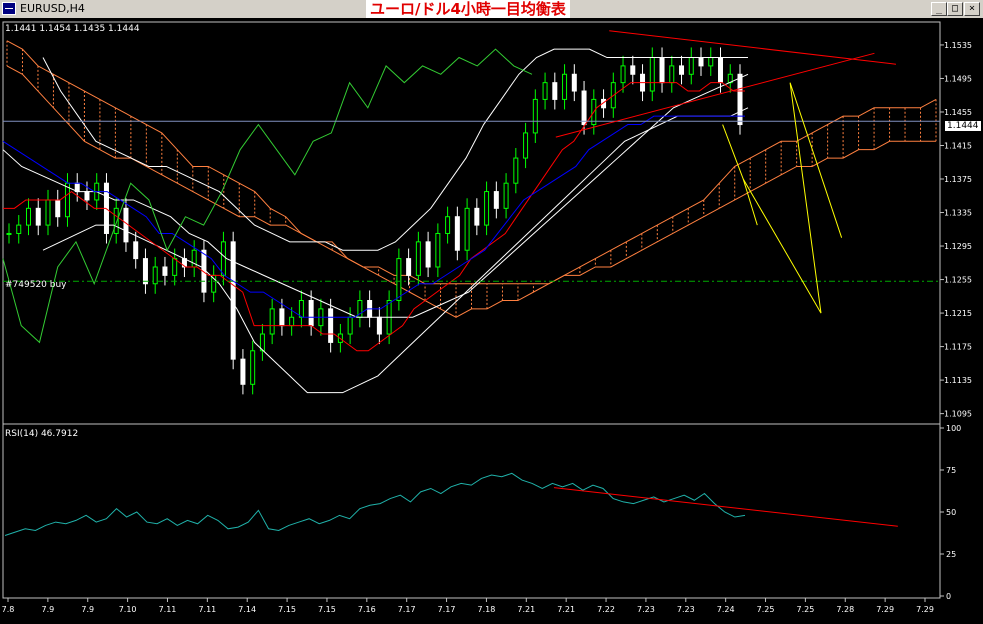 The width and height of the screenshot is (983, 624). What do you see at coordinates (766, 609) in the screenshot?
I see `time-tick-label: 7.25` at bounding box center [766, 609].